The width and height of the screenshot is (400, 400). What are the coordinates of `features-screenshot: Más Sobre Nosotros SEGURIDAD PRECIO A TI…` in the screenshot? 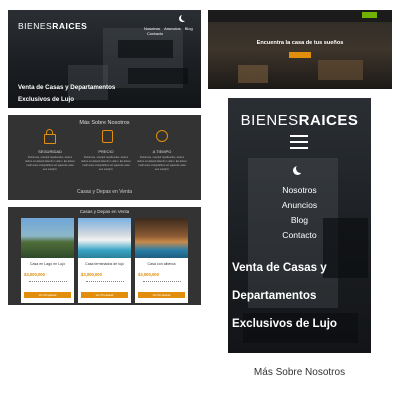 It's located at (104, 157).